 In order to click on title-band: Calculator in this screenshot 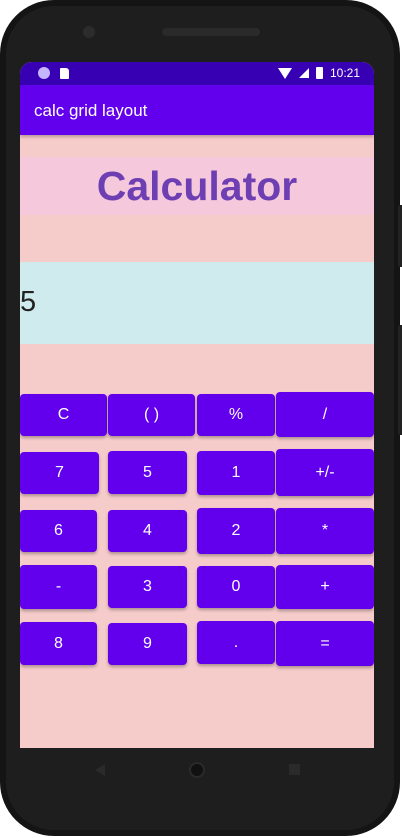, I will do `click(197, 186)`.